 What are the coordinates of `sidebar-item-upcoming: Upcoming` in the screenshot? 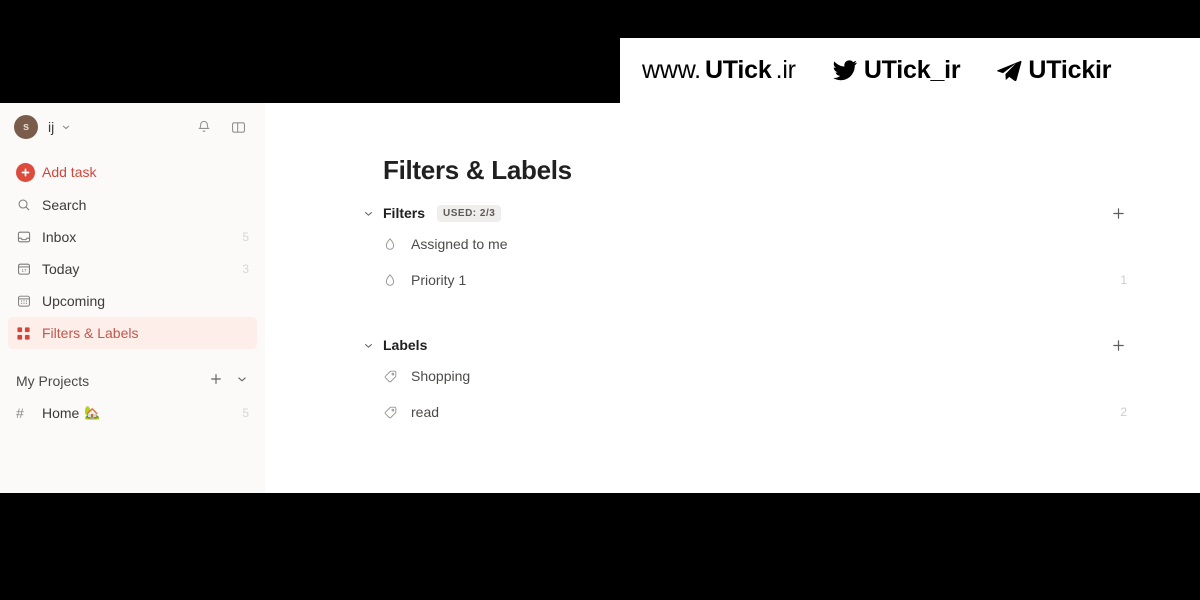 It's located at (132, 301).